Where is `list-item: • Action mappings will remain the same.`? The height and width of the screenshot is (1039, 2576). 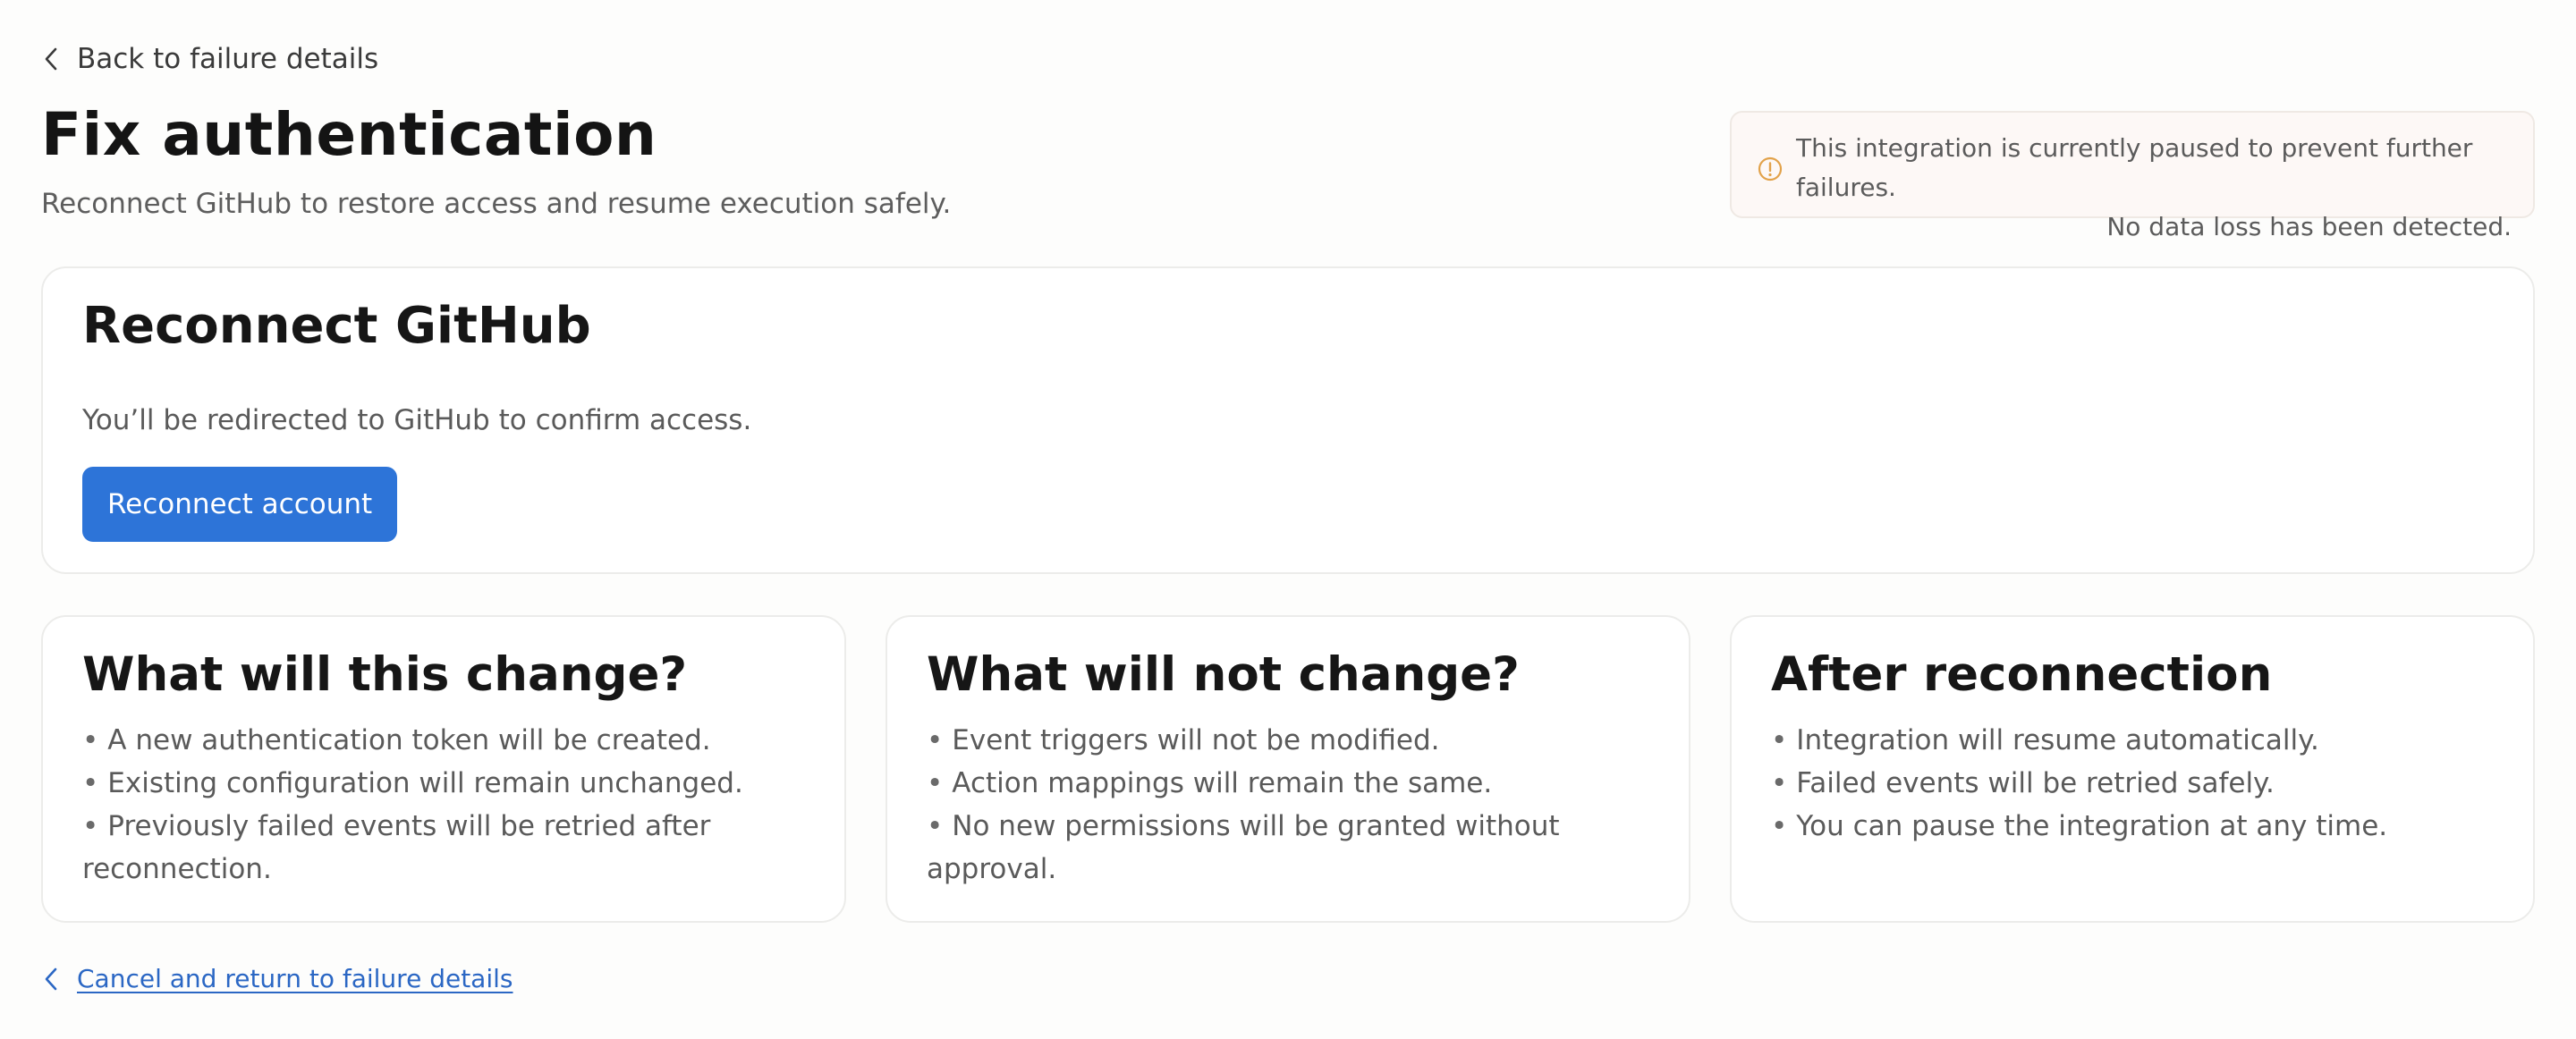
list-item: • Action mappings will remain the same. is located at coordinates (1210, 783).